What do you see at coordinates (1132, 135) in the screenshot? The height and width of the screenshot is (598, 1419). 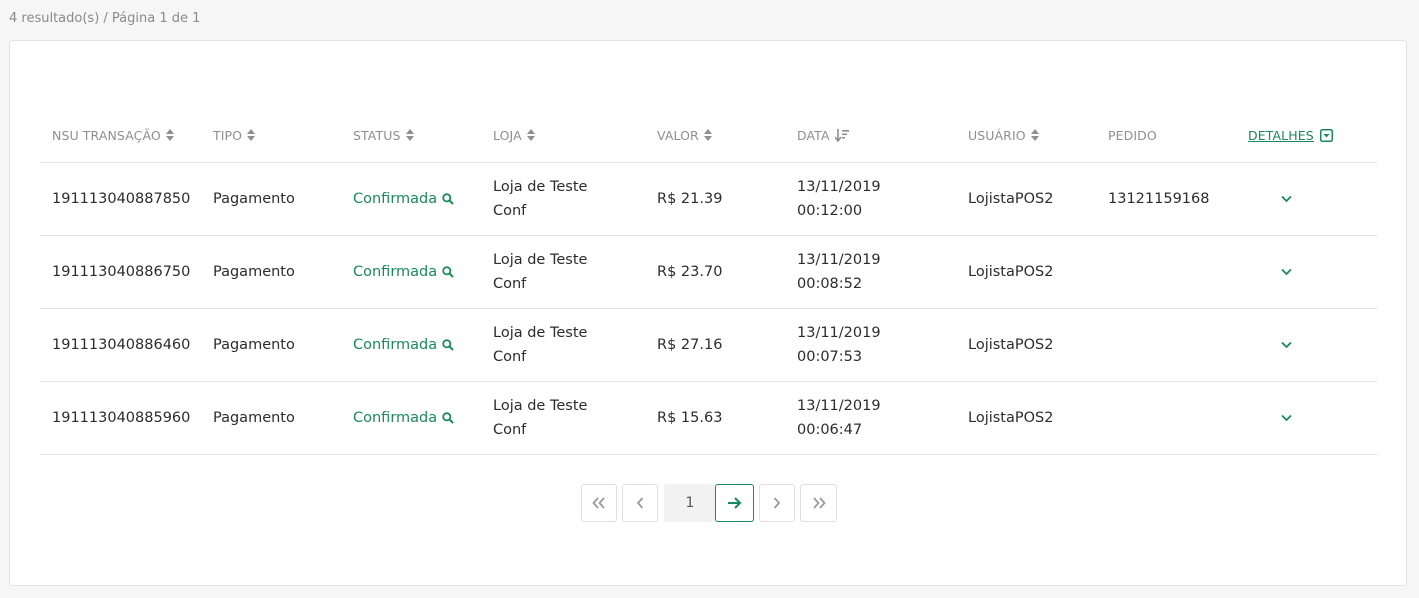 I see `column-header-pedido: PEDIDO` at bounding box center [1132, 135].